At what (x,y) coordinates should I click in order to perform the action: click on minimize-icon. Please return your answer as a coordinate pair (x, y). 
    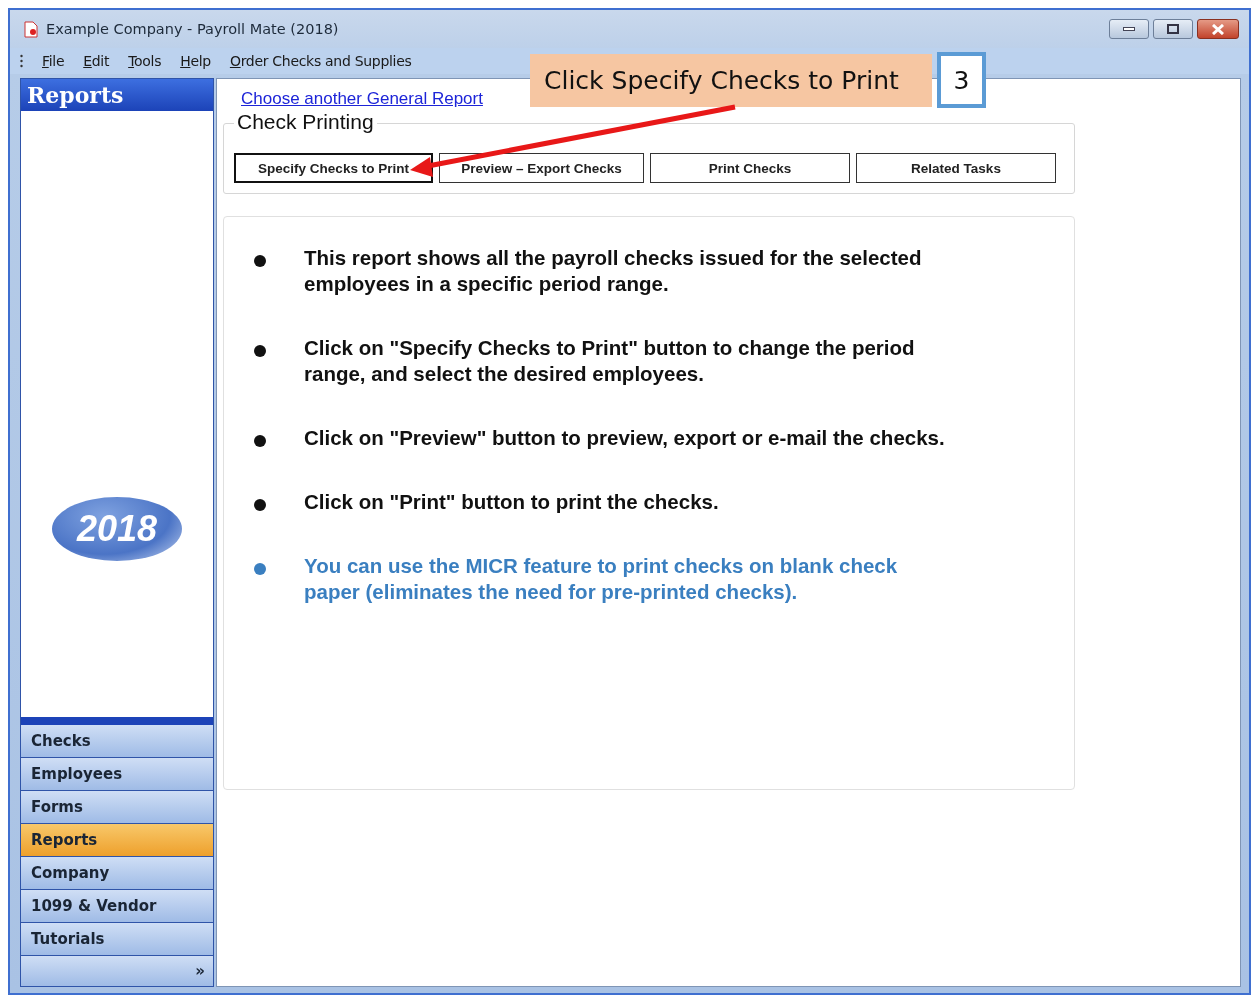
    Looking at the image, I should click on (1129, 29).